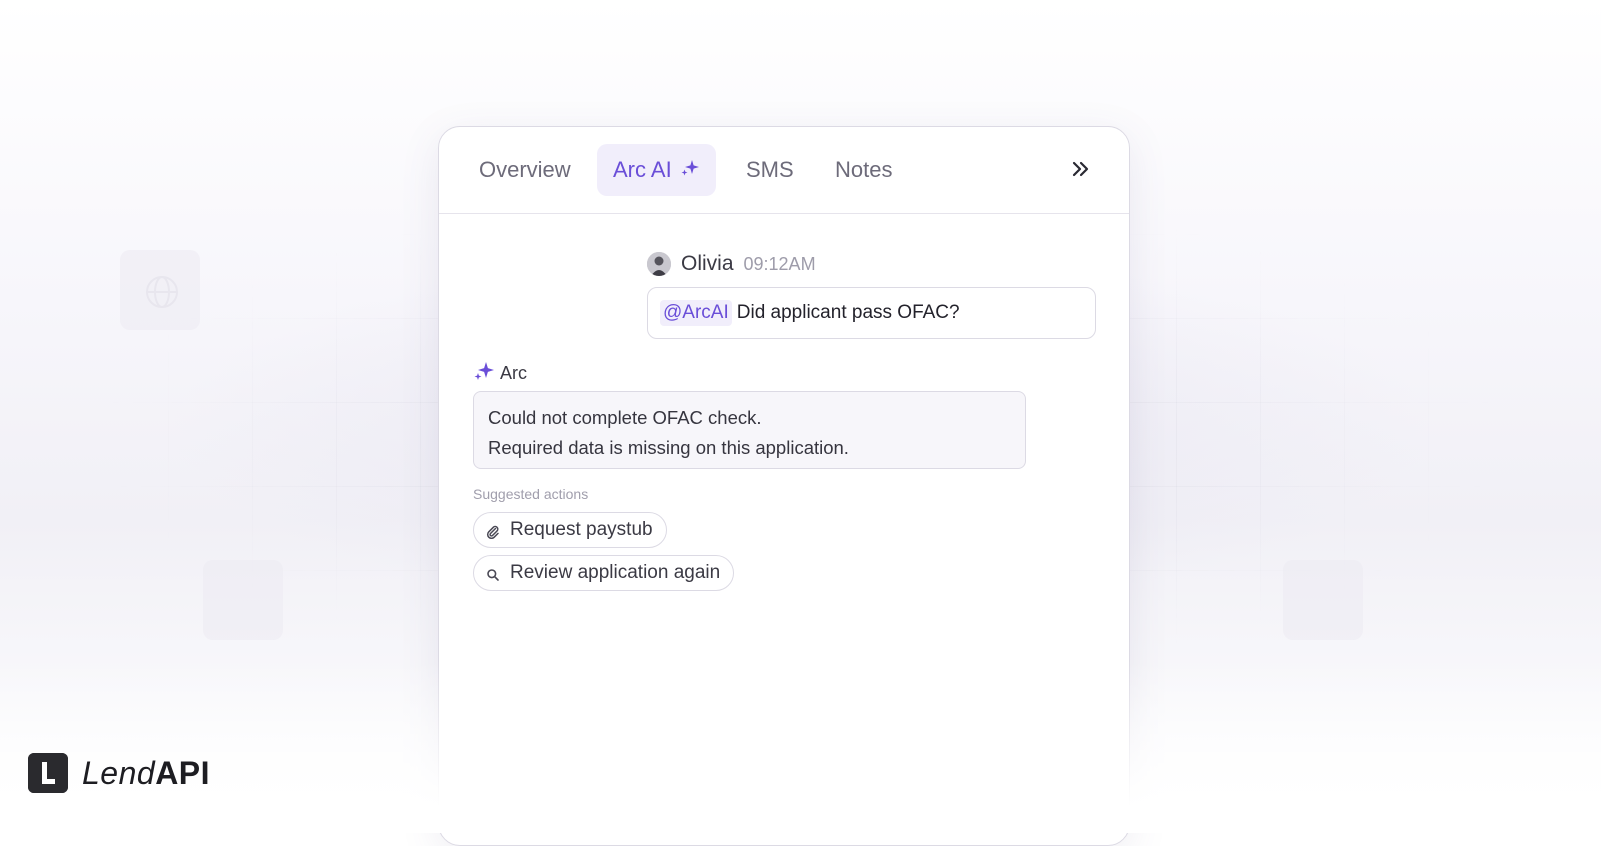 Image resolution: width=1601 pixels, height=846 pixels. I want to click on request-paystub-button: Request paystub, so click(570, 530).